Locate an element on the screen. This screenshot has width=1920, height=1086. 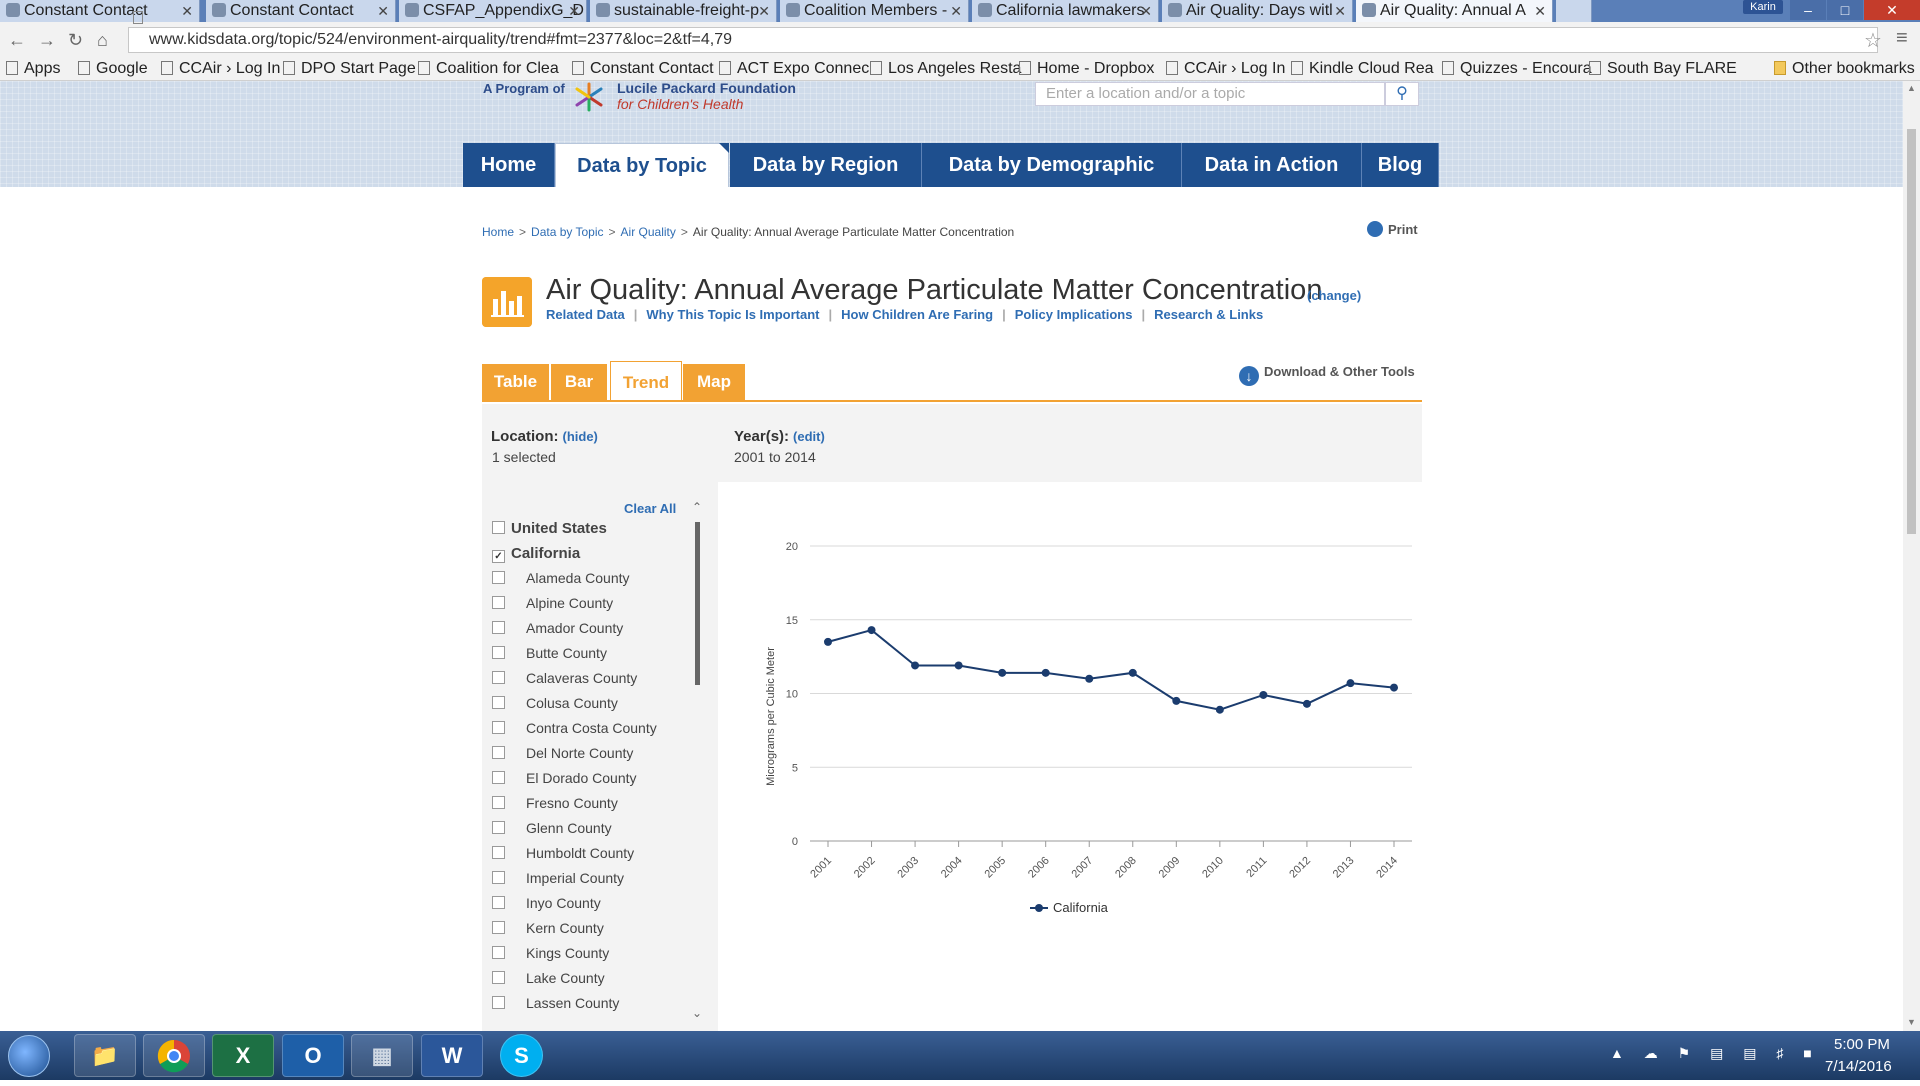
location-option: Del Norte County is located at coordinates (562, 753).